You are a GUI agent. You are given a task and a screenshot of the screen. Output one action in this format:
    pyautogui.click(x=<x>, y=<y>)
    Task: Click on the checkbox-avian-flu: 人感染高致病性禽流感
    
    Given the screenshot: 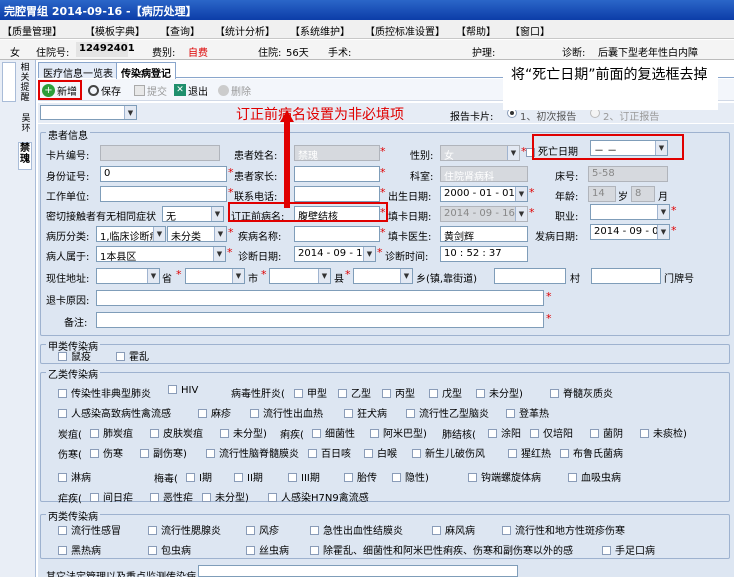 What is the action you would take?
    pyautogui.click(x=114, y=412)
    